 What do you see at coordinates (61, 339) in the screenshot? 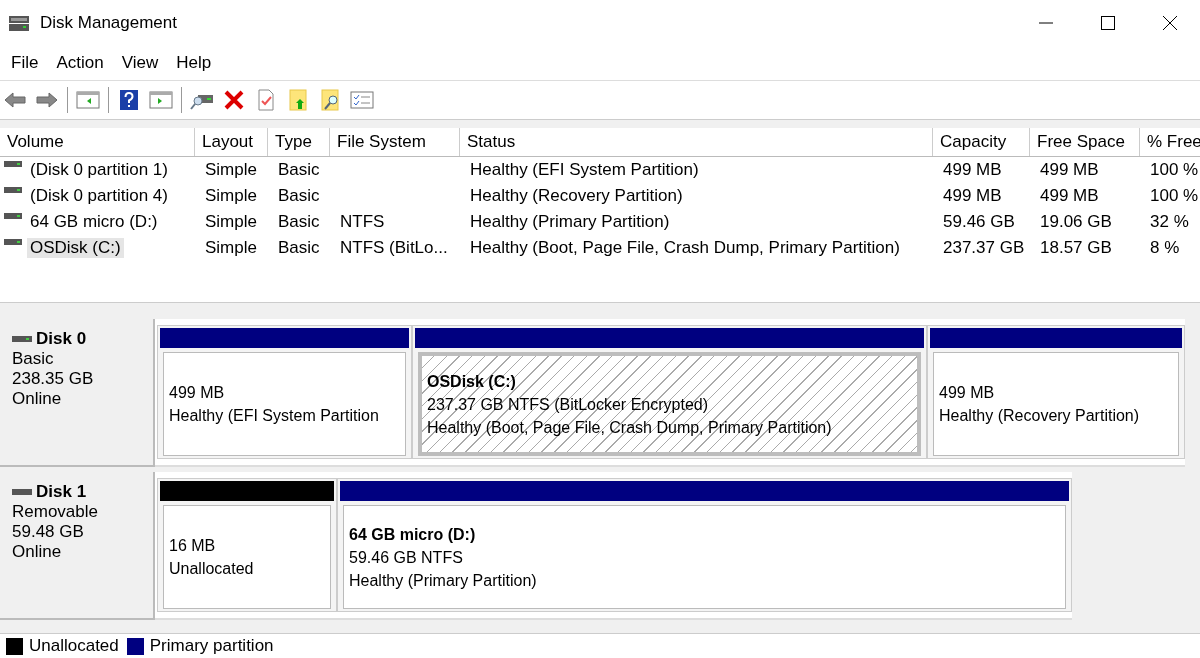
I see `disk-name: Disk 0` at bounding box center [61, 339].